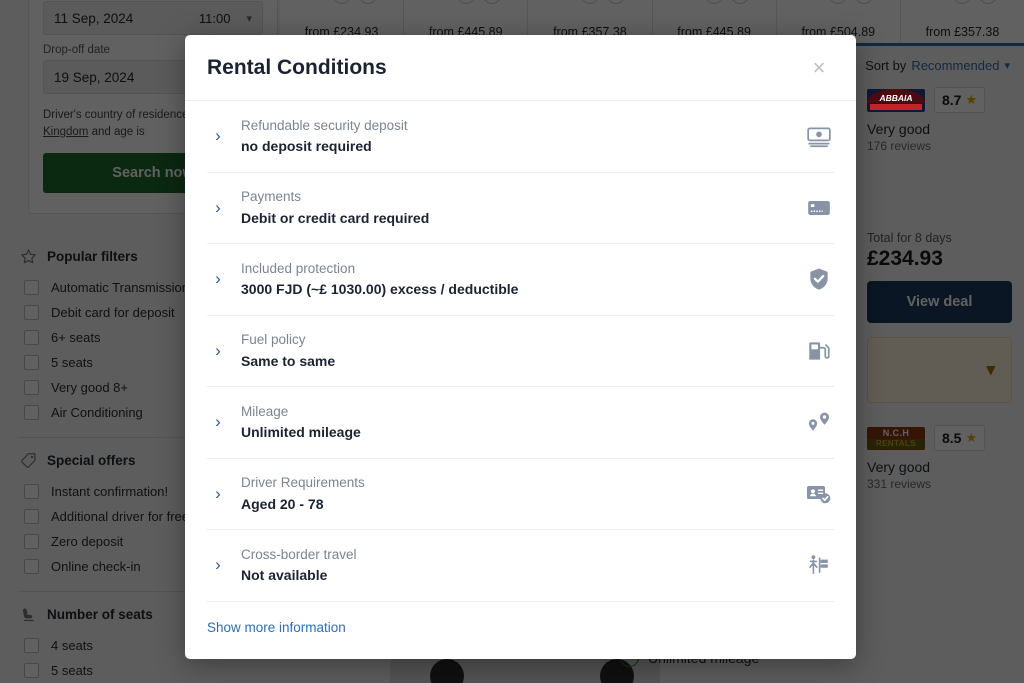  What do you see at coordinates (819, 279) in the screenshot?
I see `shield-check-icon` at bounding box center [819, 279].